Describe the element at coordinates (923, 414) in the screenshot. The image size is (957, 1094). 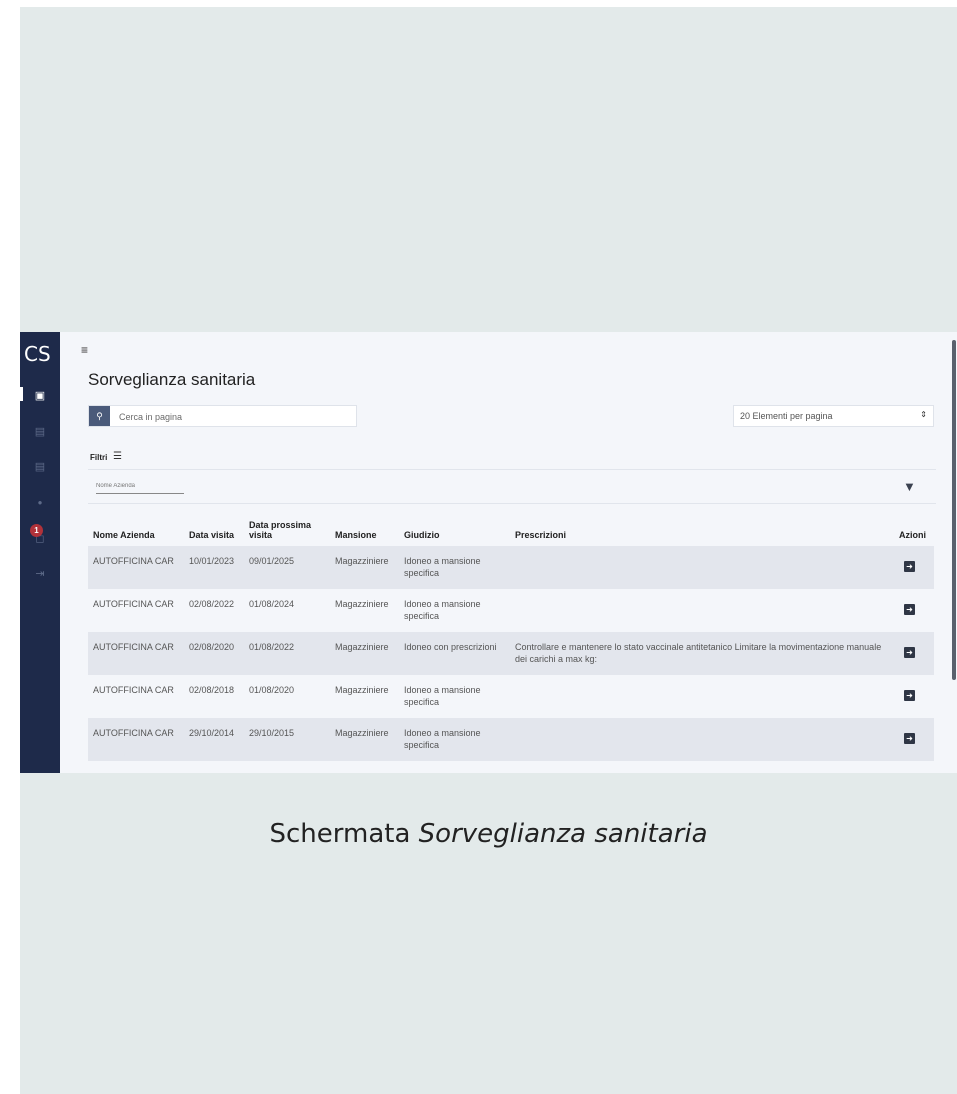
I see `select-arrows-icon: ⇕` at that location.